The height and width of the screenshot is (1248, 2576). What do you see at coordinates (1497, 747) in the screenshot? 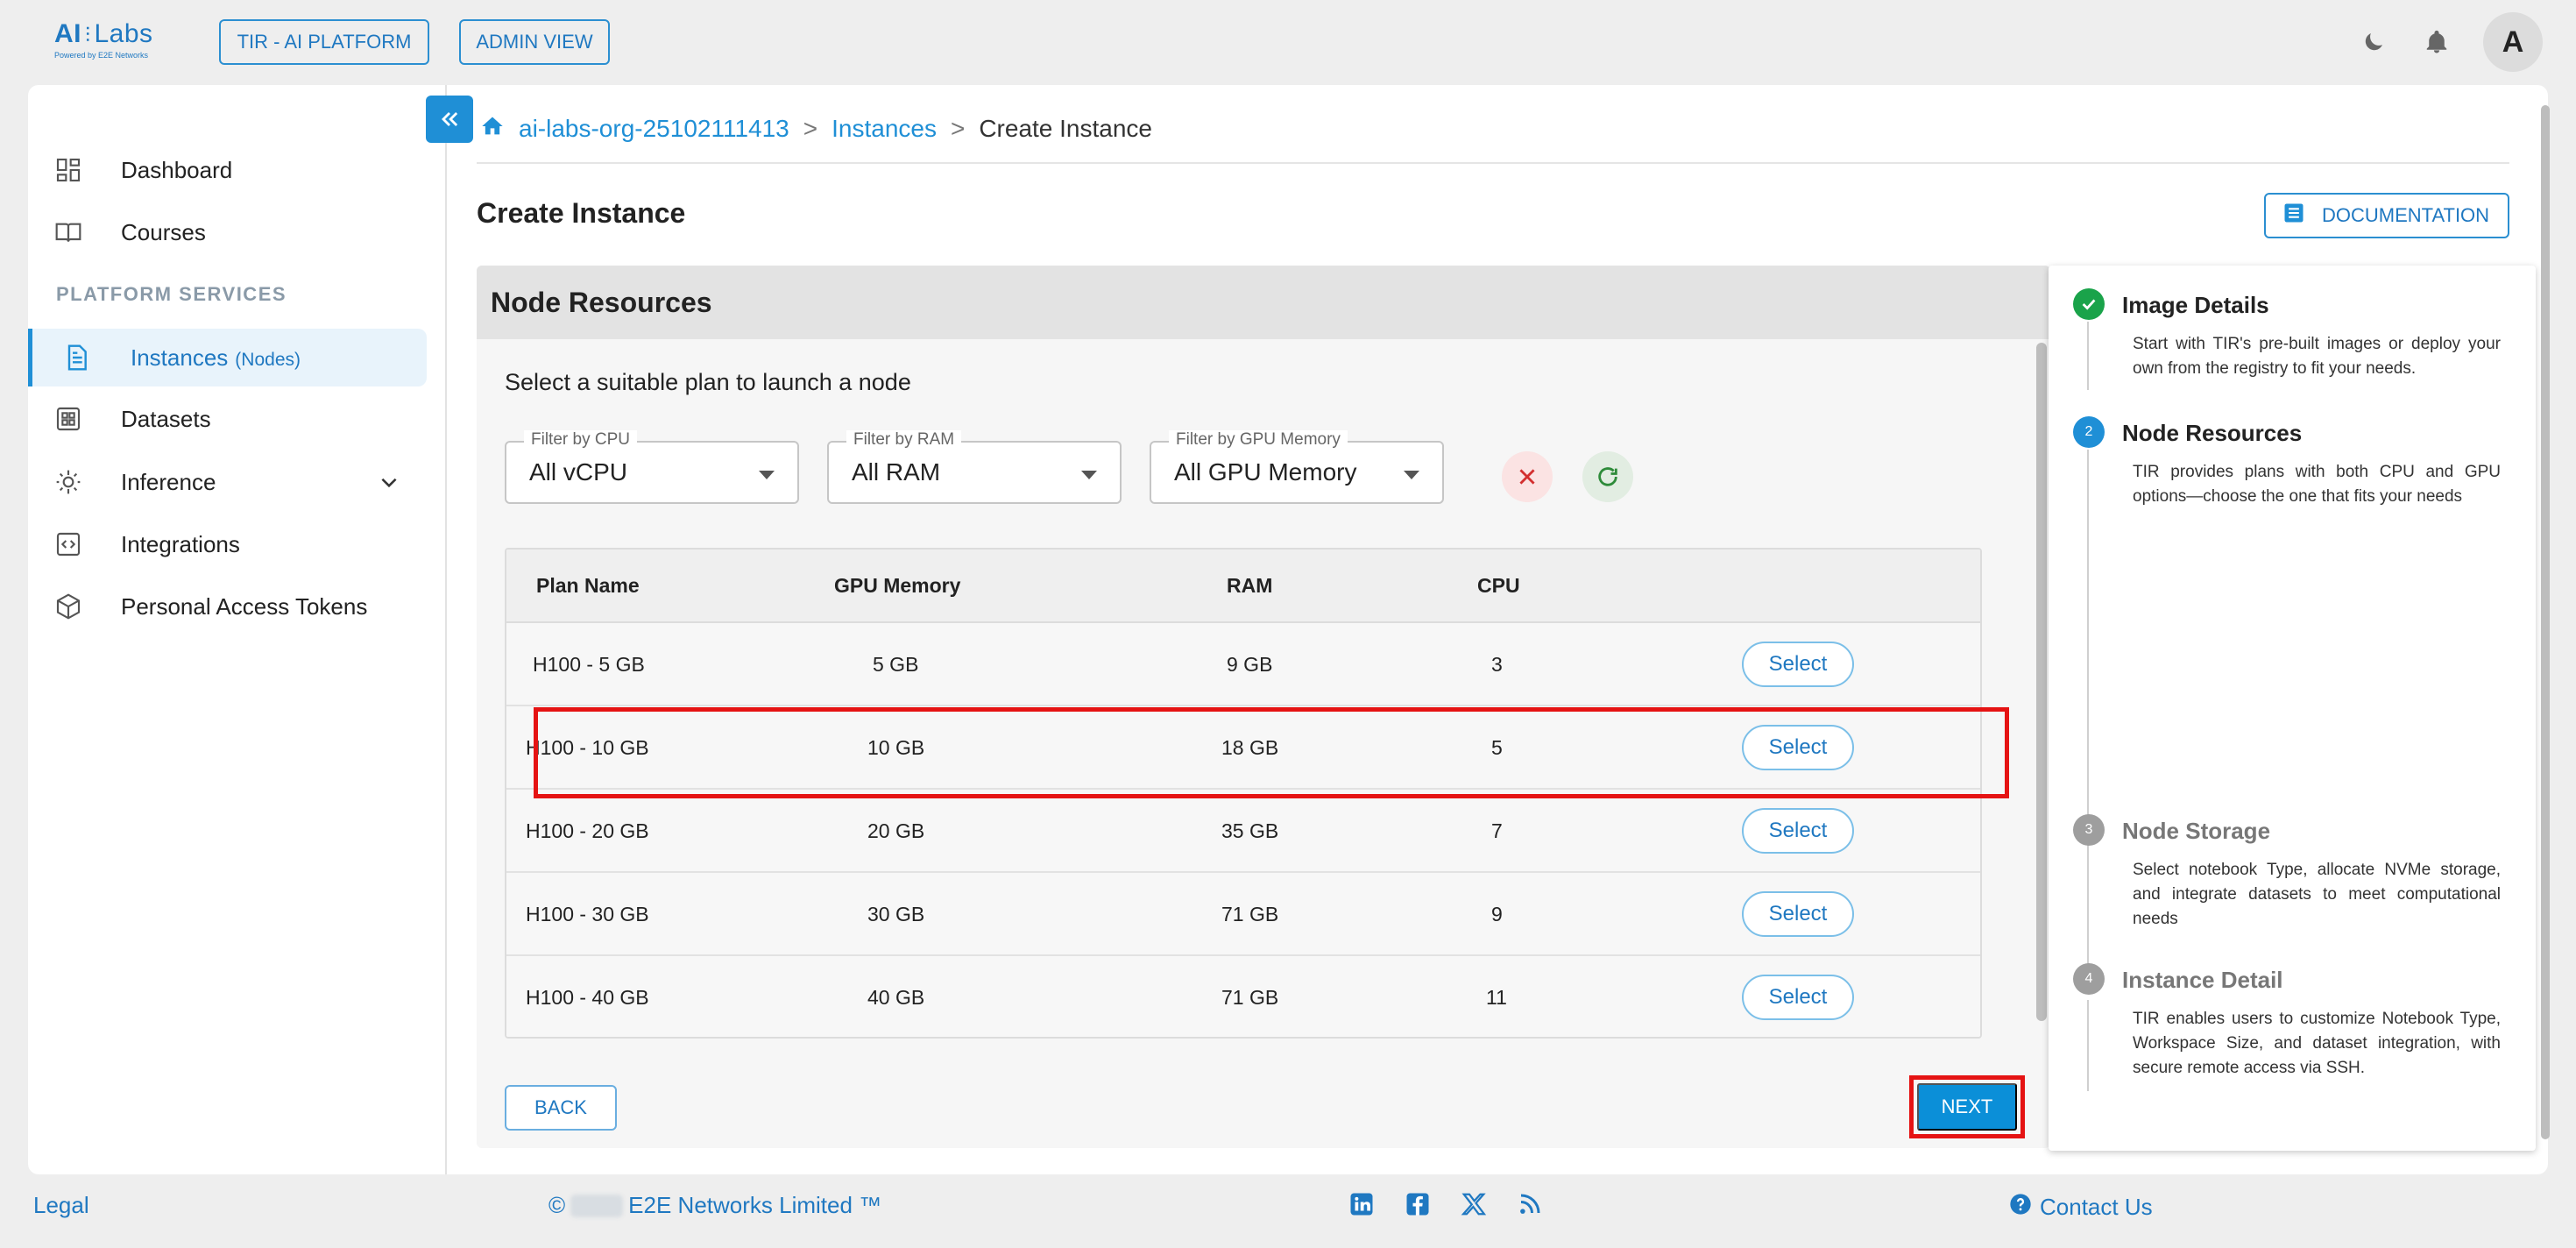
I see `cpu-cell: 5` at bounding box center [1497, 747].